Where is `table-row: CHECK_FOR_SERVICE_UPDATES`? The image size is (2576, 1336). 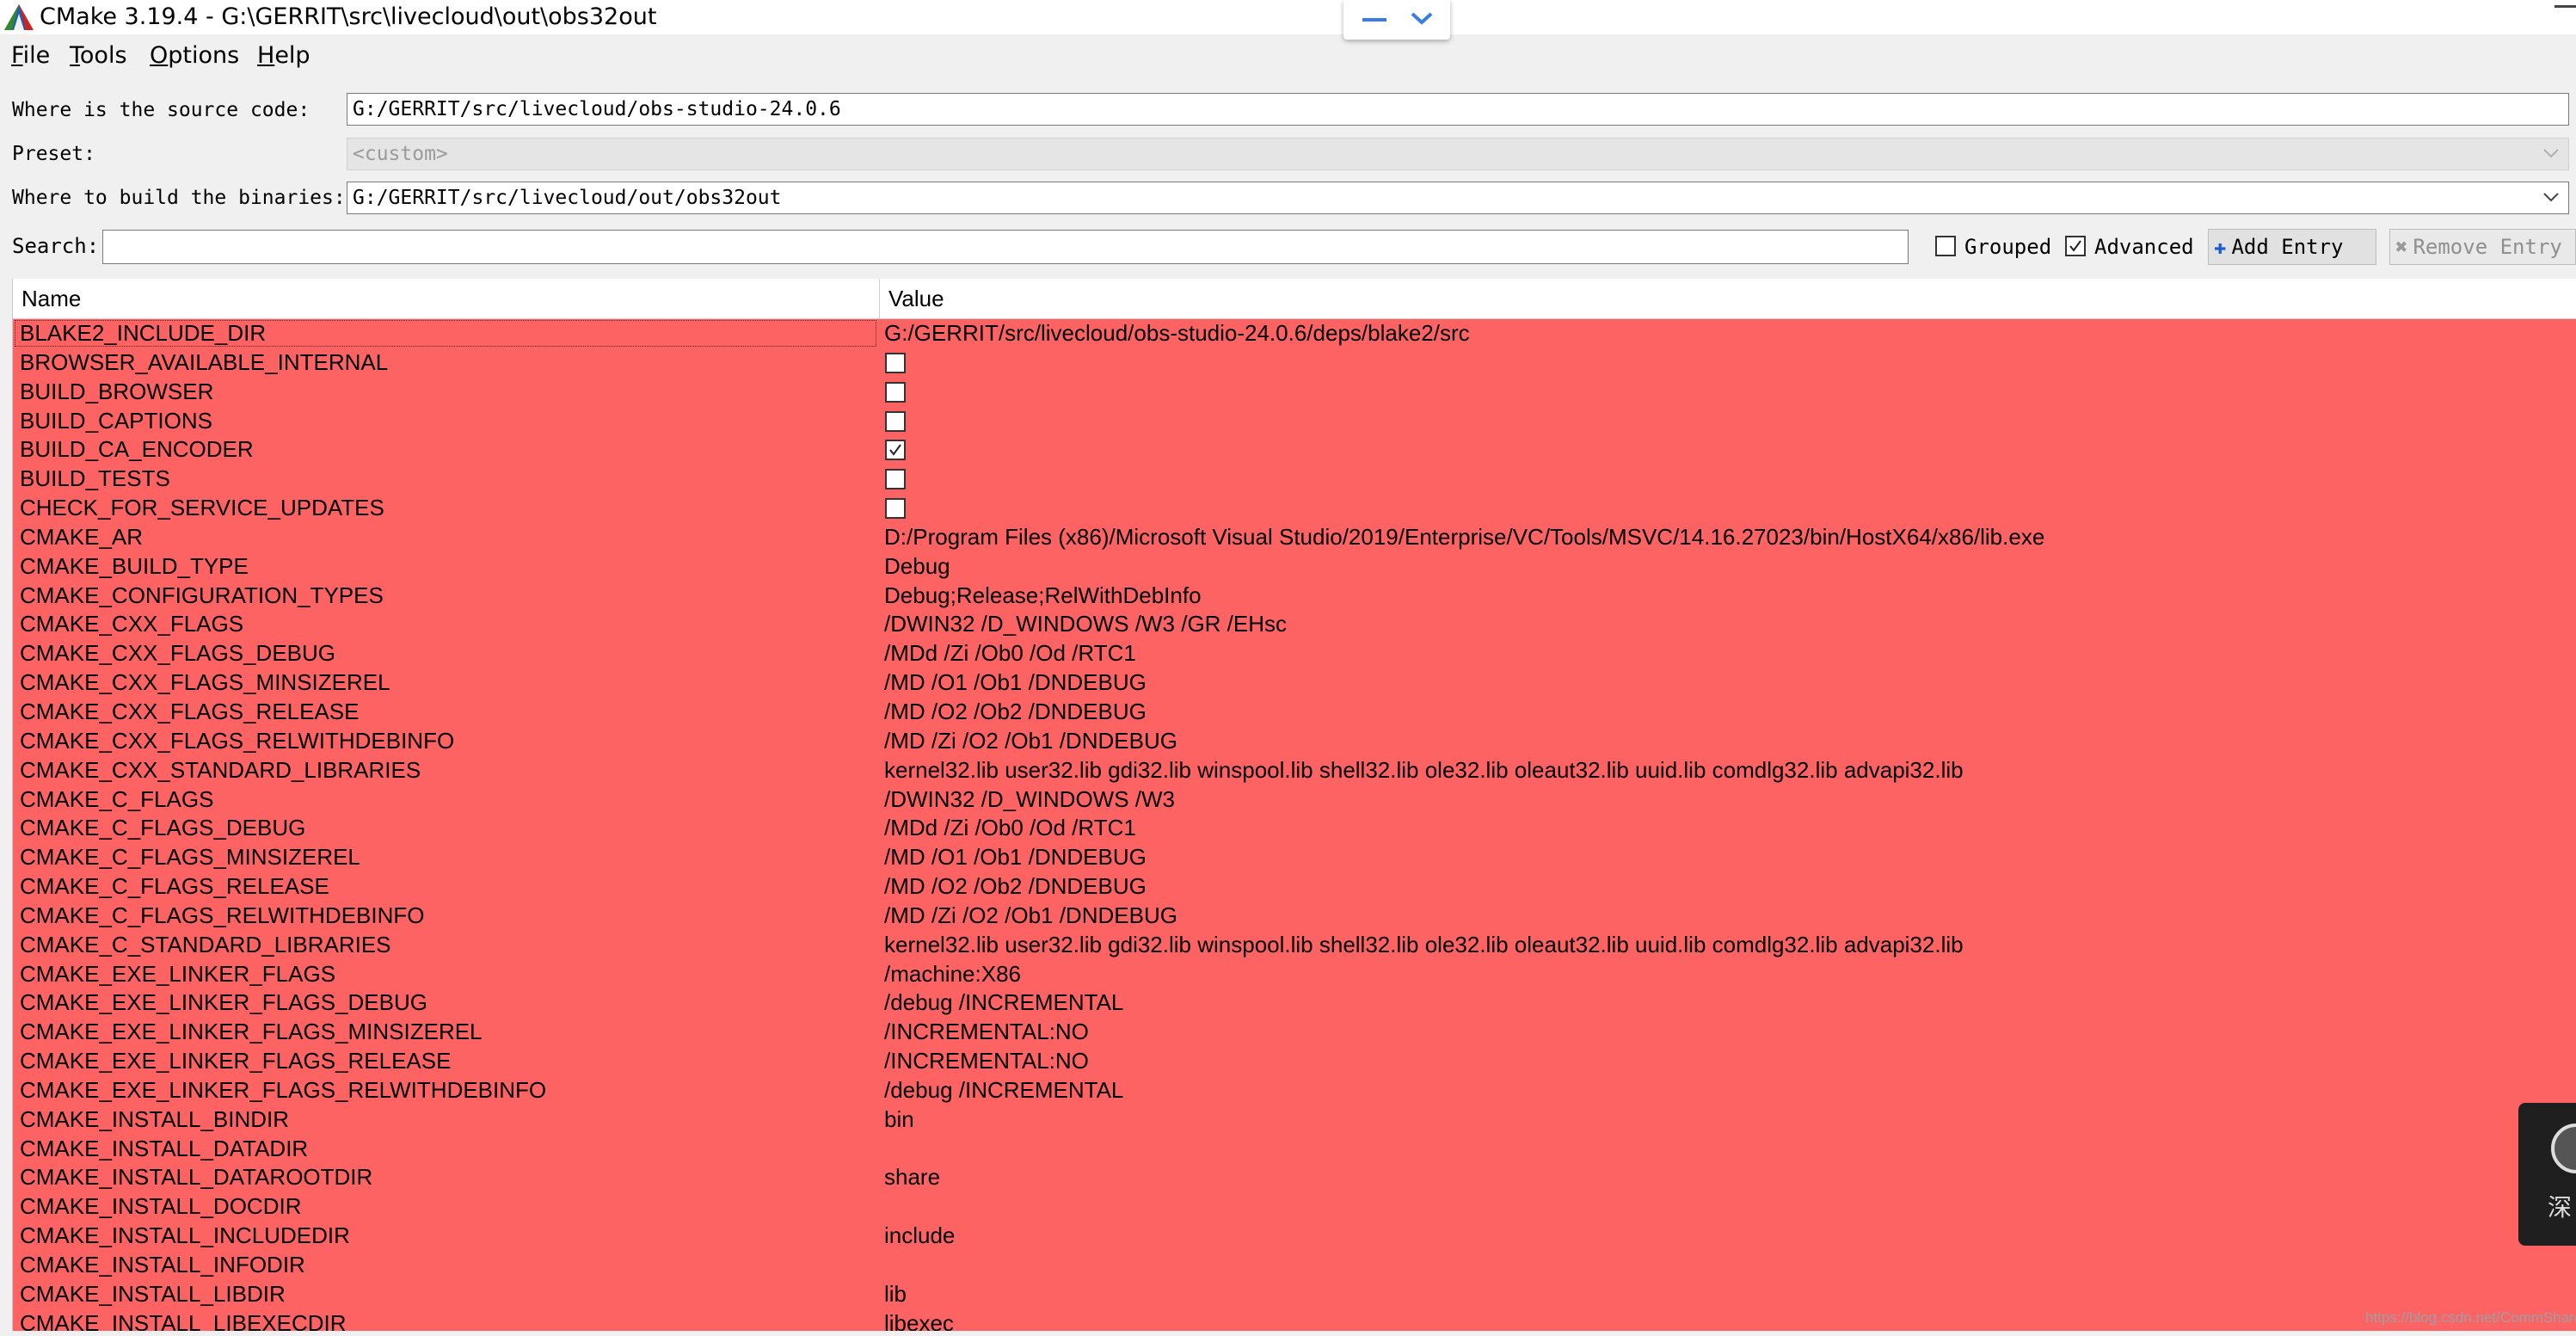 table-row: CHECK_FOR_SERVICE_UPDATES is located at coordinates (1294, 508).